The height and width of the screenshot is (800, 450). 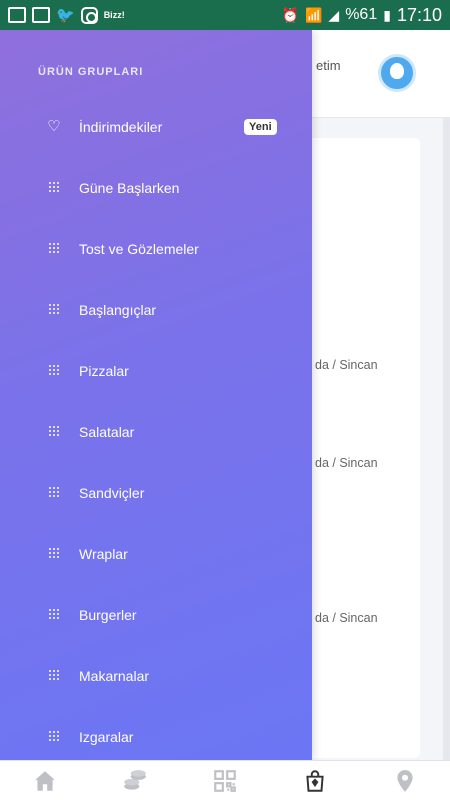 I want to click on menu-item-wraplar: Wraplar, so click(x=156, y=553).